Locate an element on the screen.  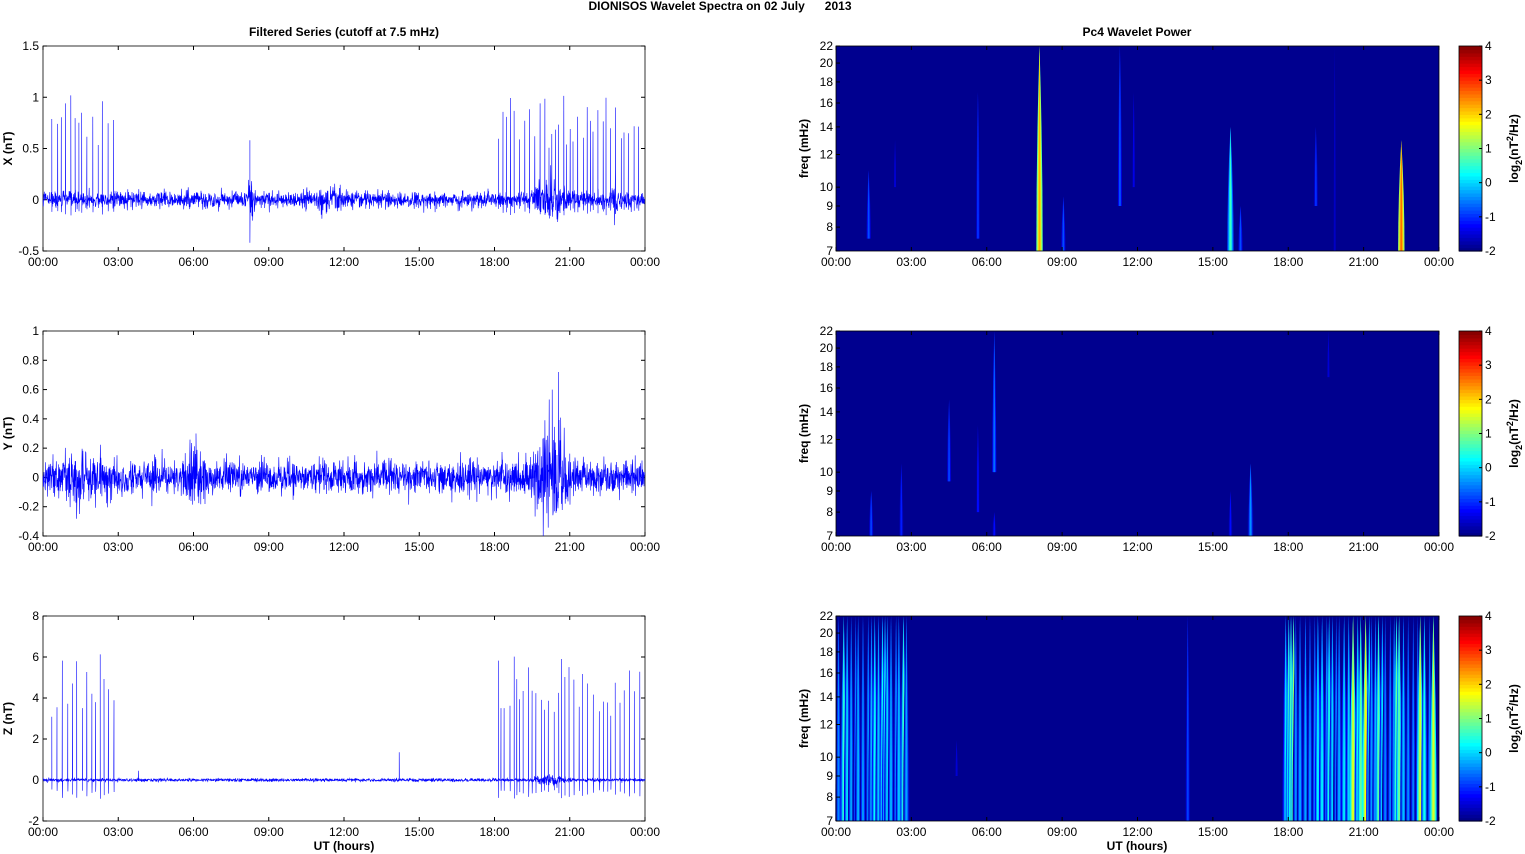
timeseries-z-frame is located at coordinates (344, 718).